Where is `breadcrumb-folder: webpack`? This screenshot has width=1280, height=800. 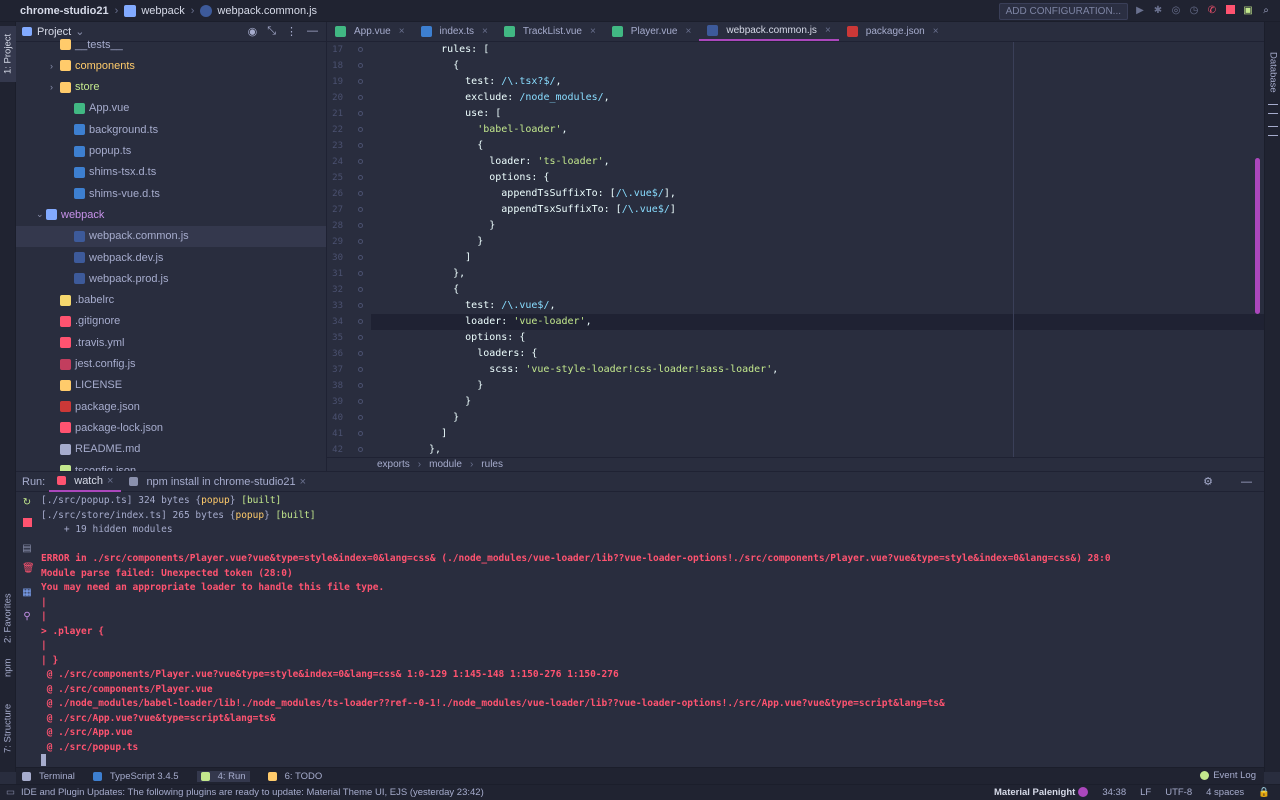 breadcrumb-folder: webpack is located at coordinates (162, 11).